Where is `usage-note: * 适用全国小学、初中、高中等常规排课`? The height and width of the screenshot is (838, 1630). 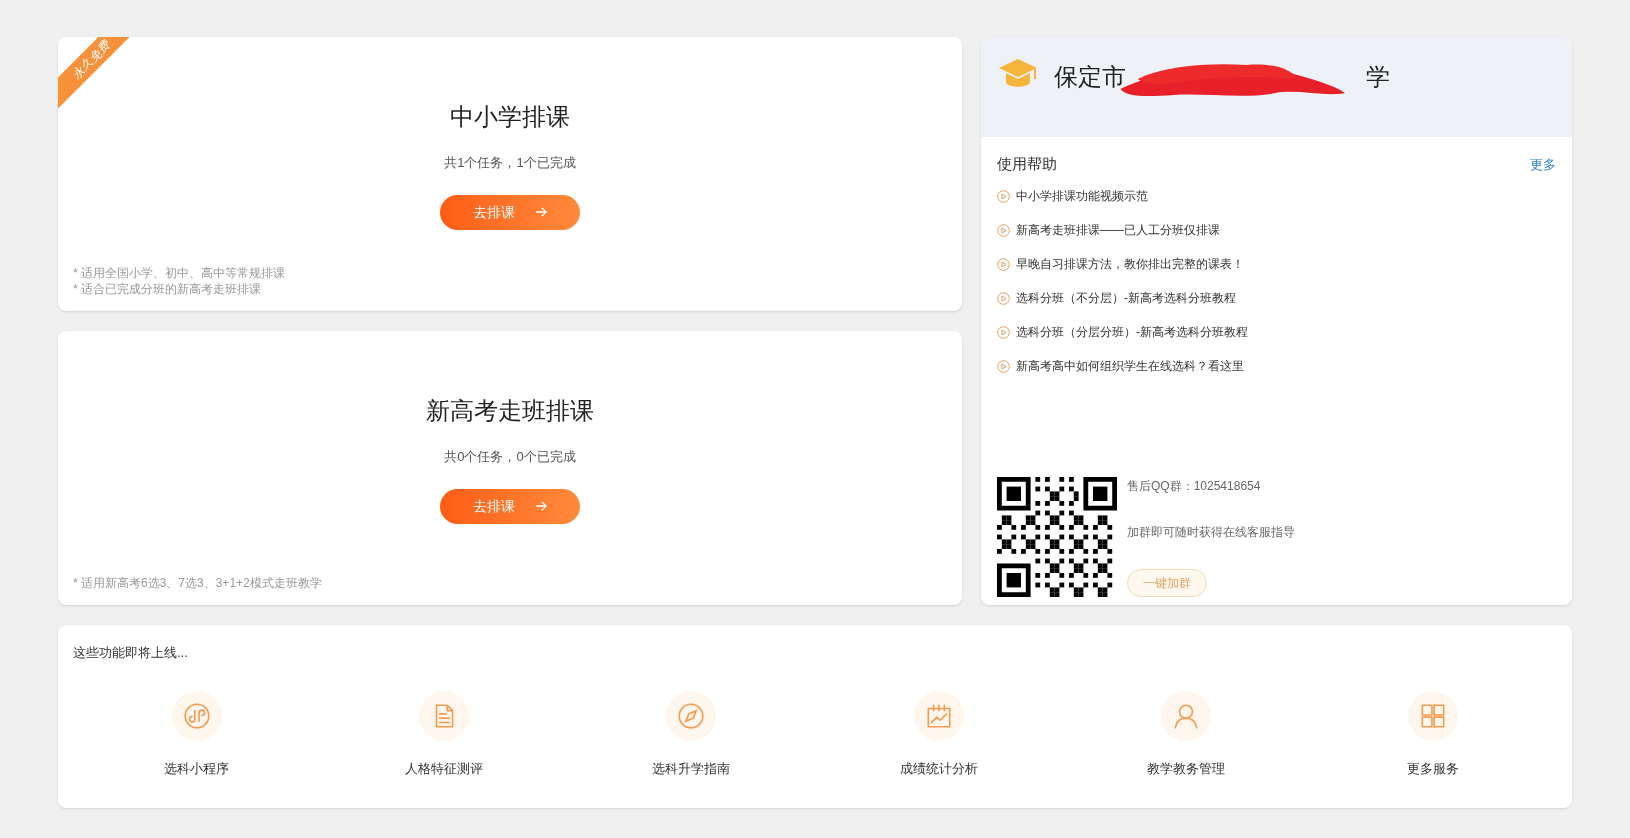 usage-note: * 适用全国小学、初中、高中等常规排课 is located at coordinates (179, 273).